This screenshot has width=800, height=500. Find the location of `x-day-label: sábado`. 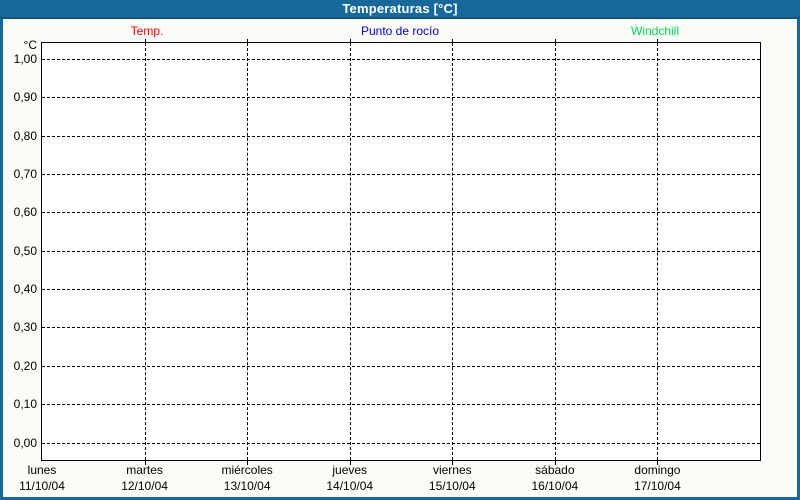

x-day-label: sábado is located at coordinates (555, 470).